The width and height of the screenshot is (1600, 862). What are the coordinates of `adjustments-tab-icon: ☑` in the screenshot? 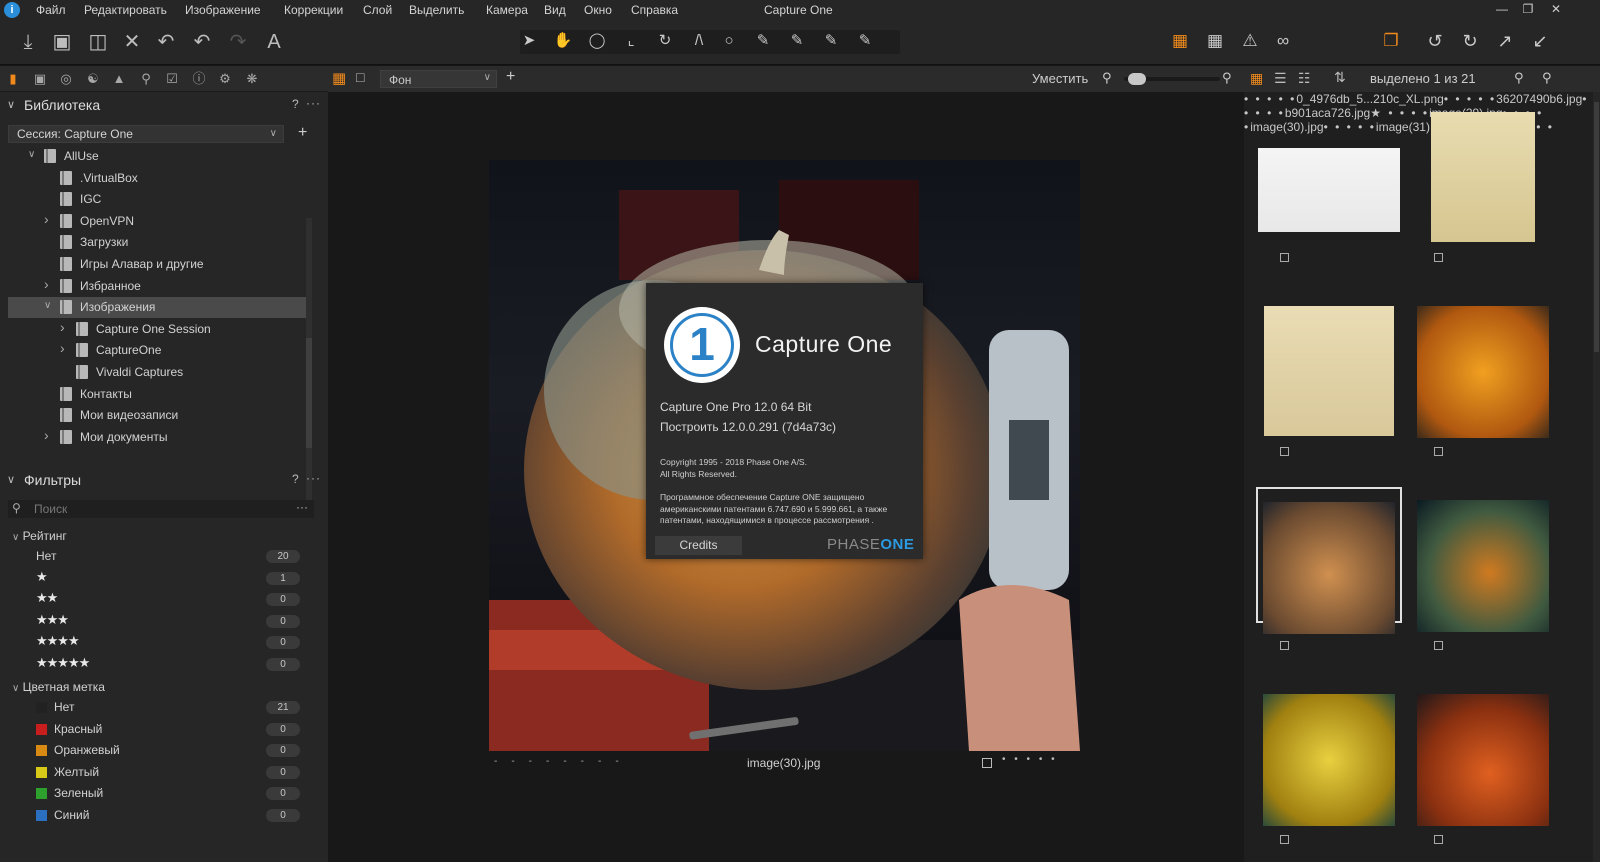 It's located at (172, 79).